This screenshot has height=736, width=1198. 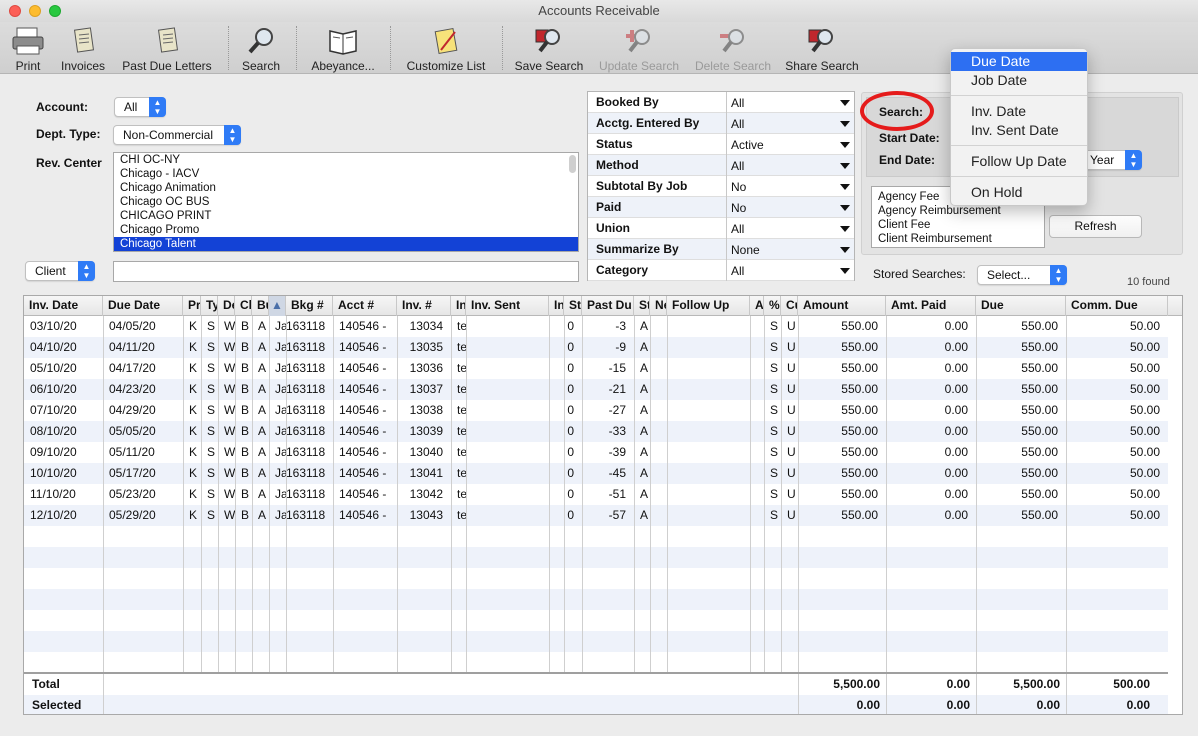 What do you see at coordinates (822, 48) in the screenshot?
I see `share-search-button: Share Search` at bounding box center [822, 48].